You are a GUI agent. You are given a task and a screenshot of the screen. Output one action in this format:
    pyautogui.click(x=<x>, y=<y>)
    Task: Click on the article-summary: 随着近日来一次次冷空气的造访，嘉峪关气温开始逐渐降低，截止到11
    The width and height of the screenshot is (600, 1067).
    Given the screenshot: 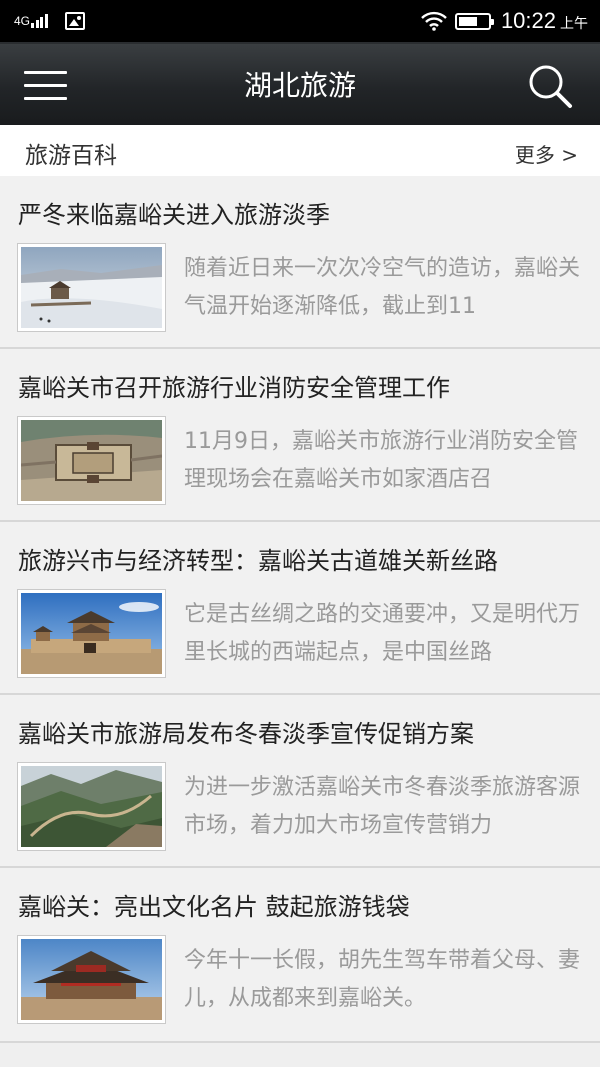 What is the action you would take?
    pyautogui.click(x=382, y=287)
    